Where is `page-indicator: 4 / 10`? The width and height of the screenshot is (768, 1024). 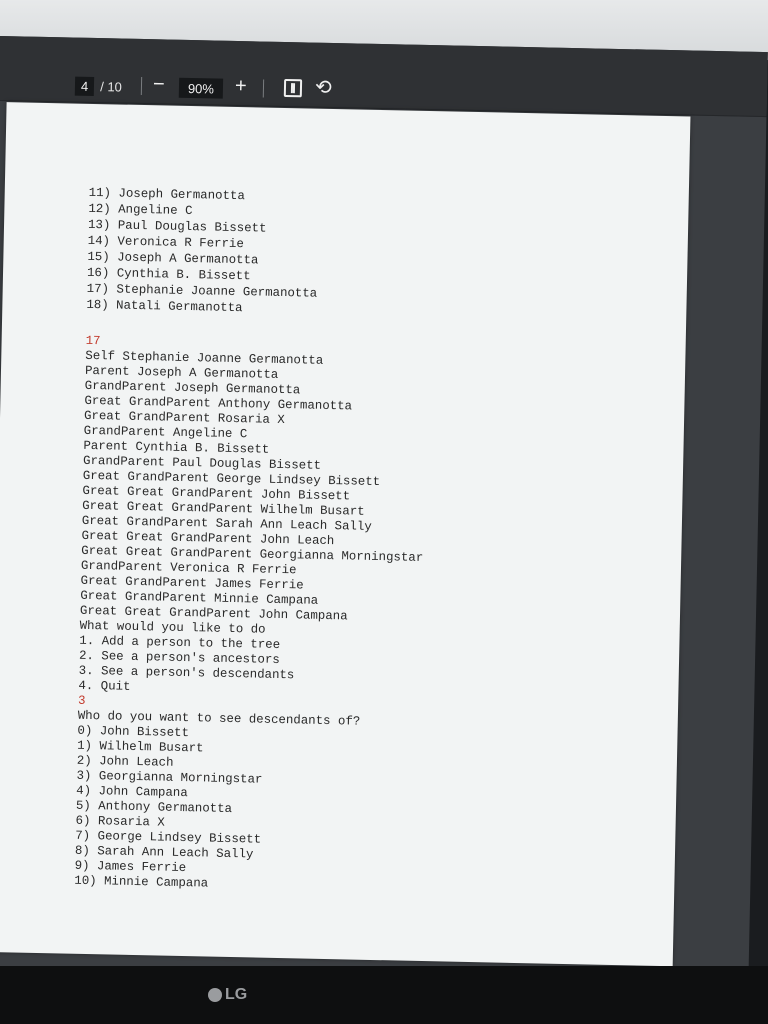 page-indicator: 4 / 10 is located at coordinates (98, 86).